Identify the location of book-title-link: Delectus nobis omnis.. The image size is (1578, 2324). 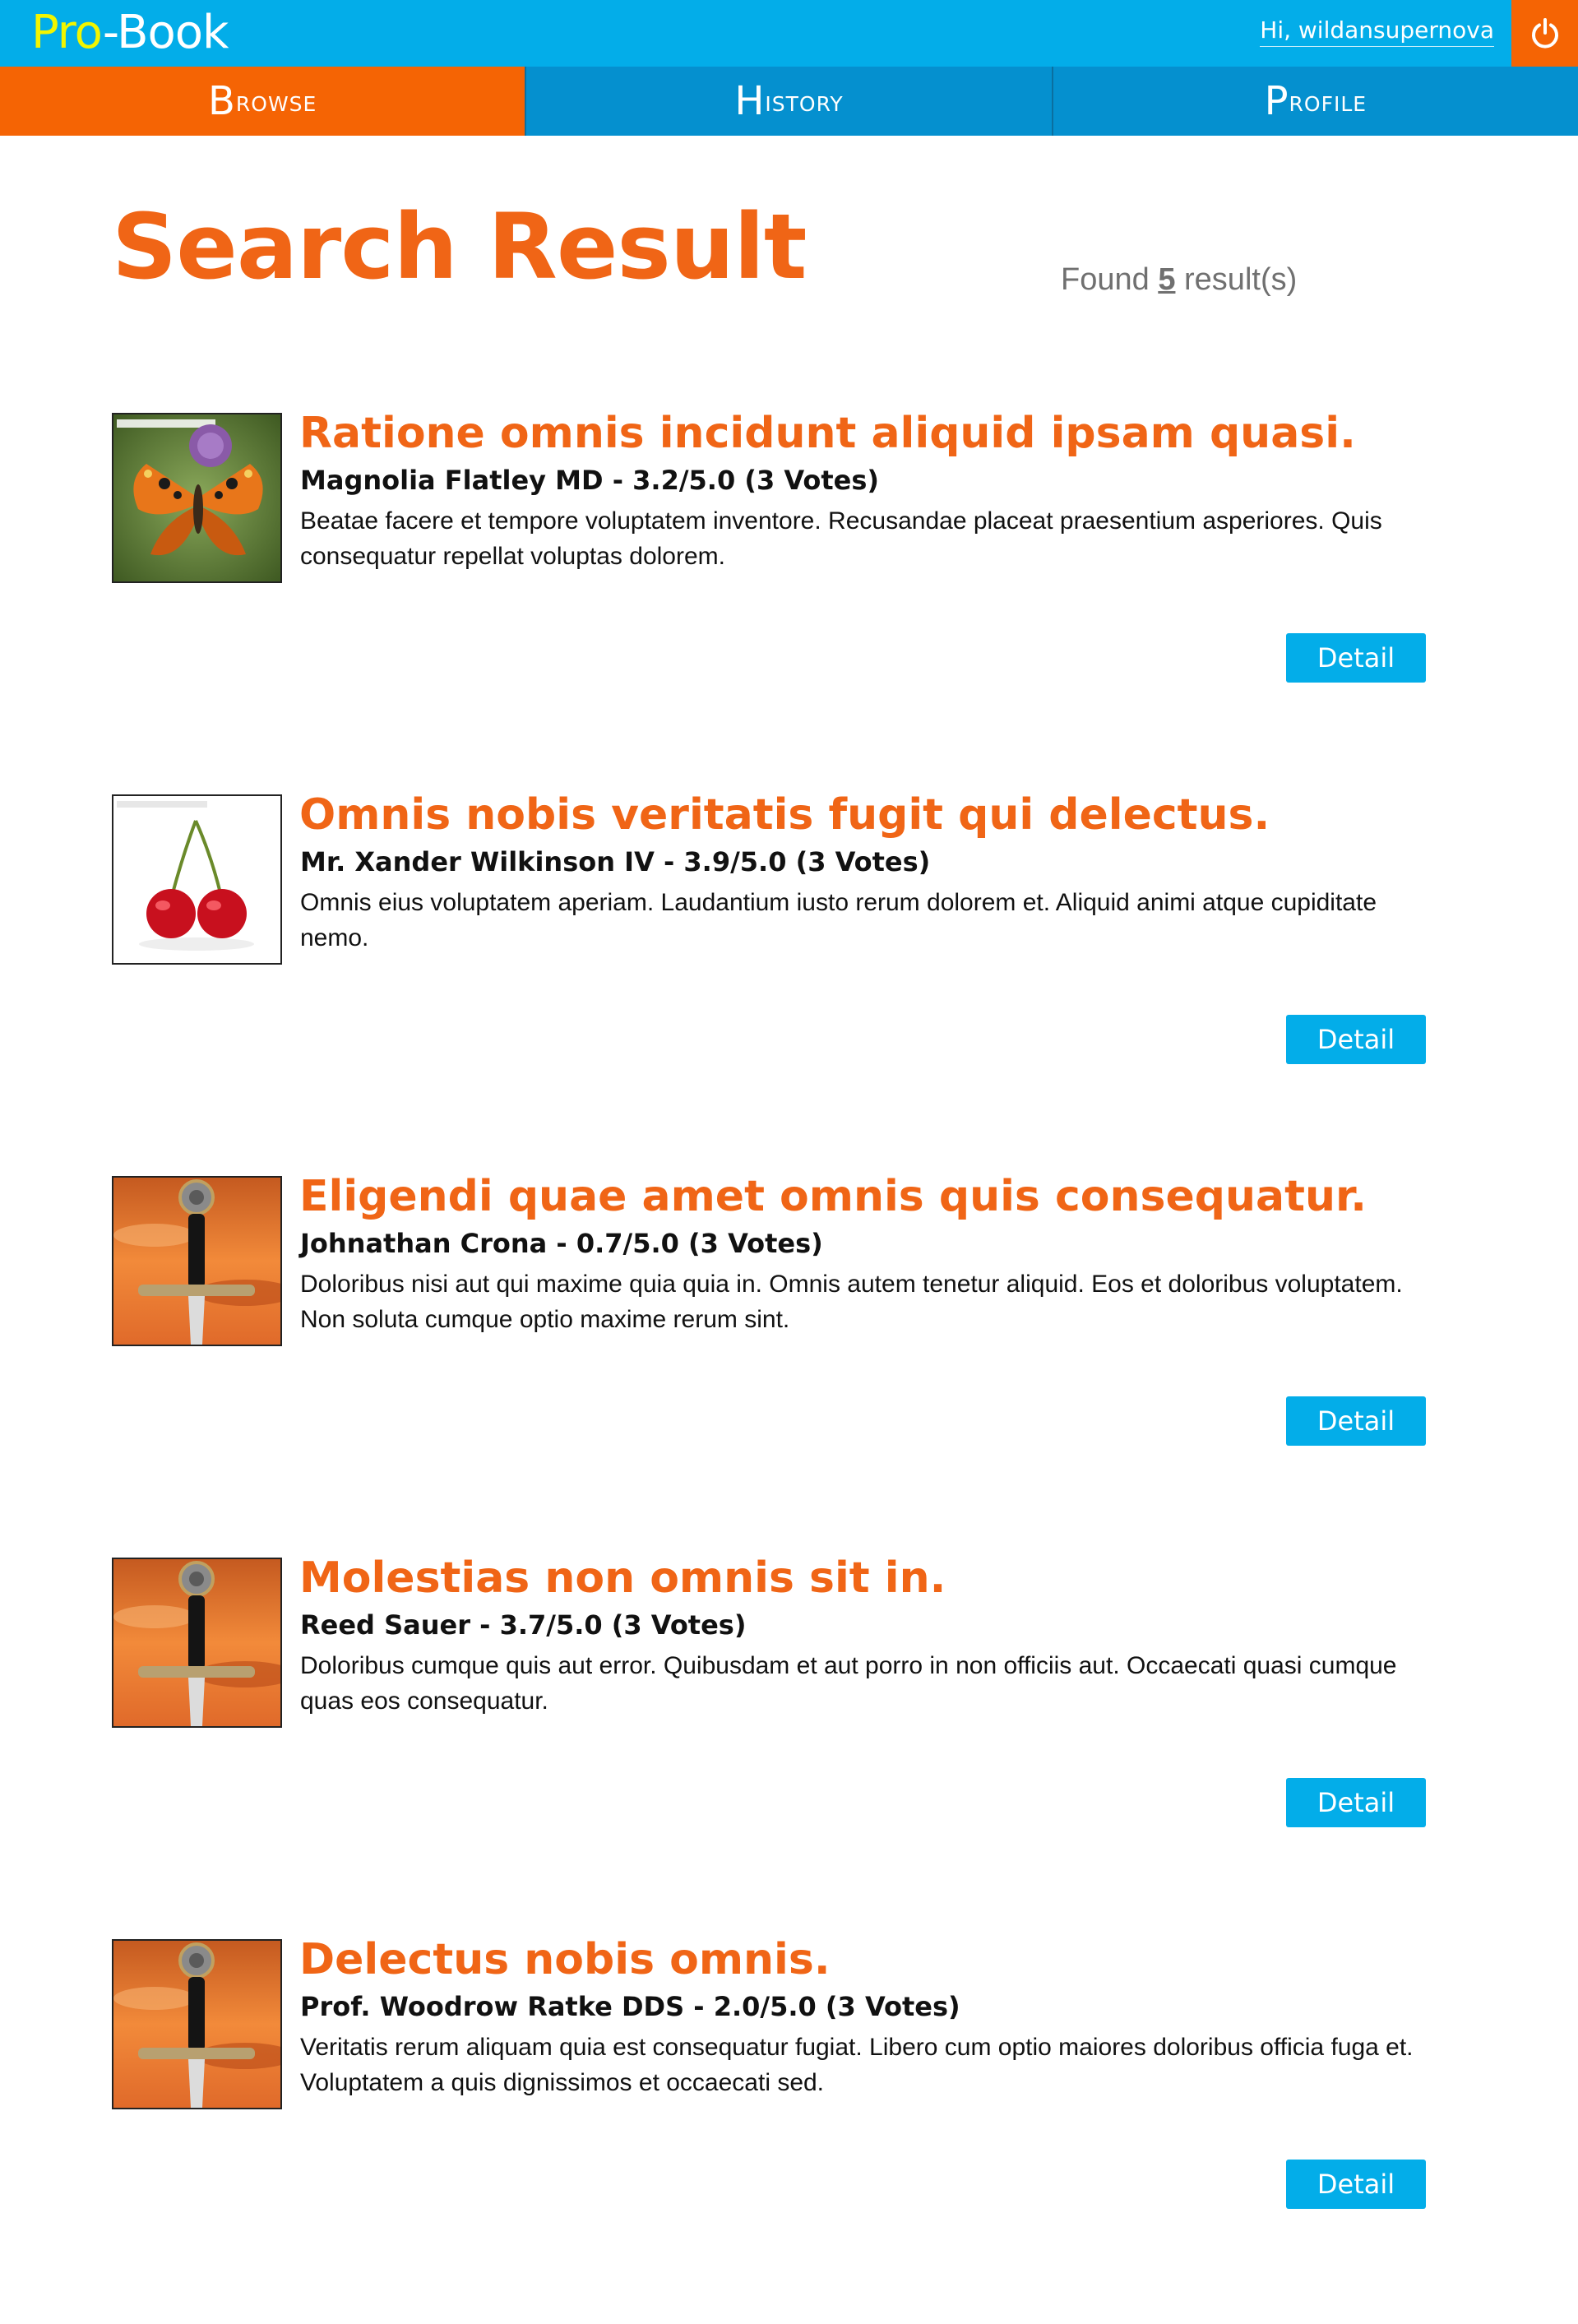
(565, 1960).